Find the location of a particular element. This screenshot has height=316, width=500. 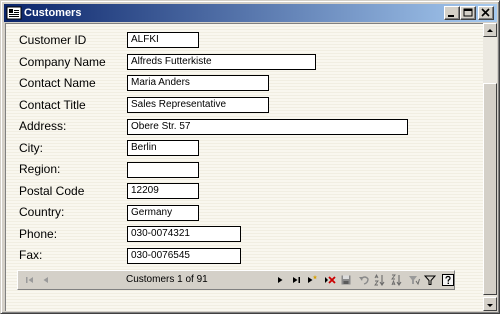

company-name-label: Company Name is located at coordinates (62, 62).